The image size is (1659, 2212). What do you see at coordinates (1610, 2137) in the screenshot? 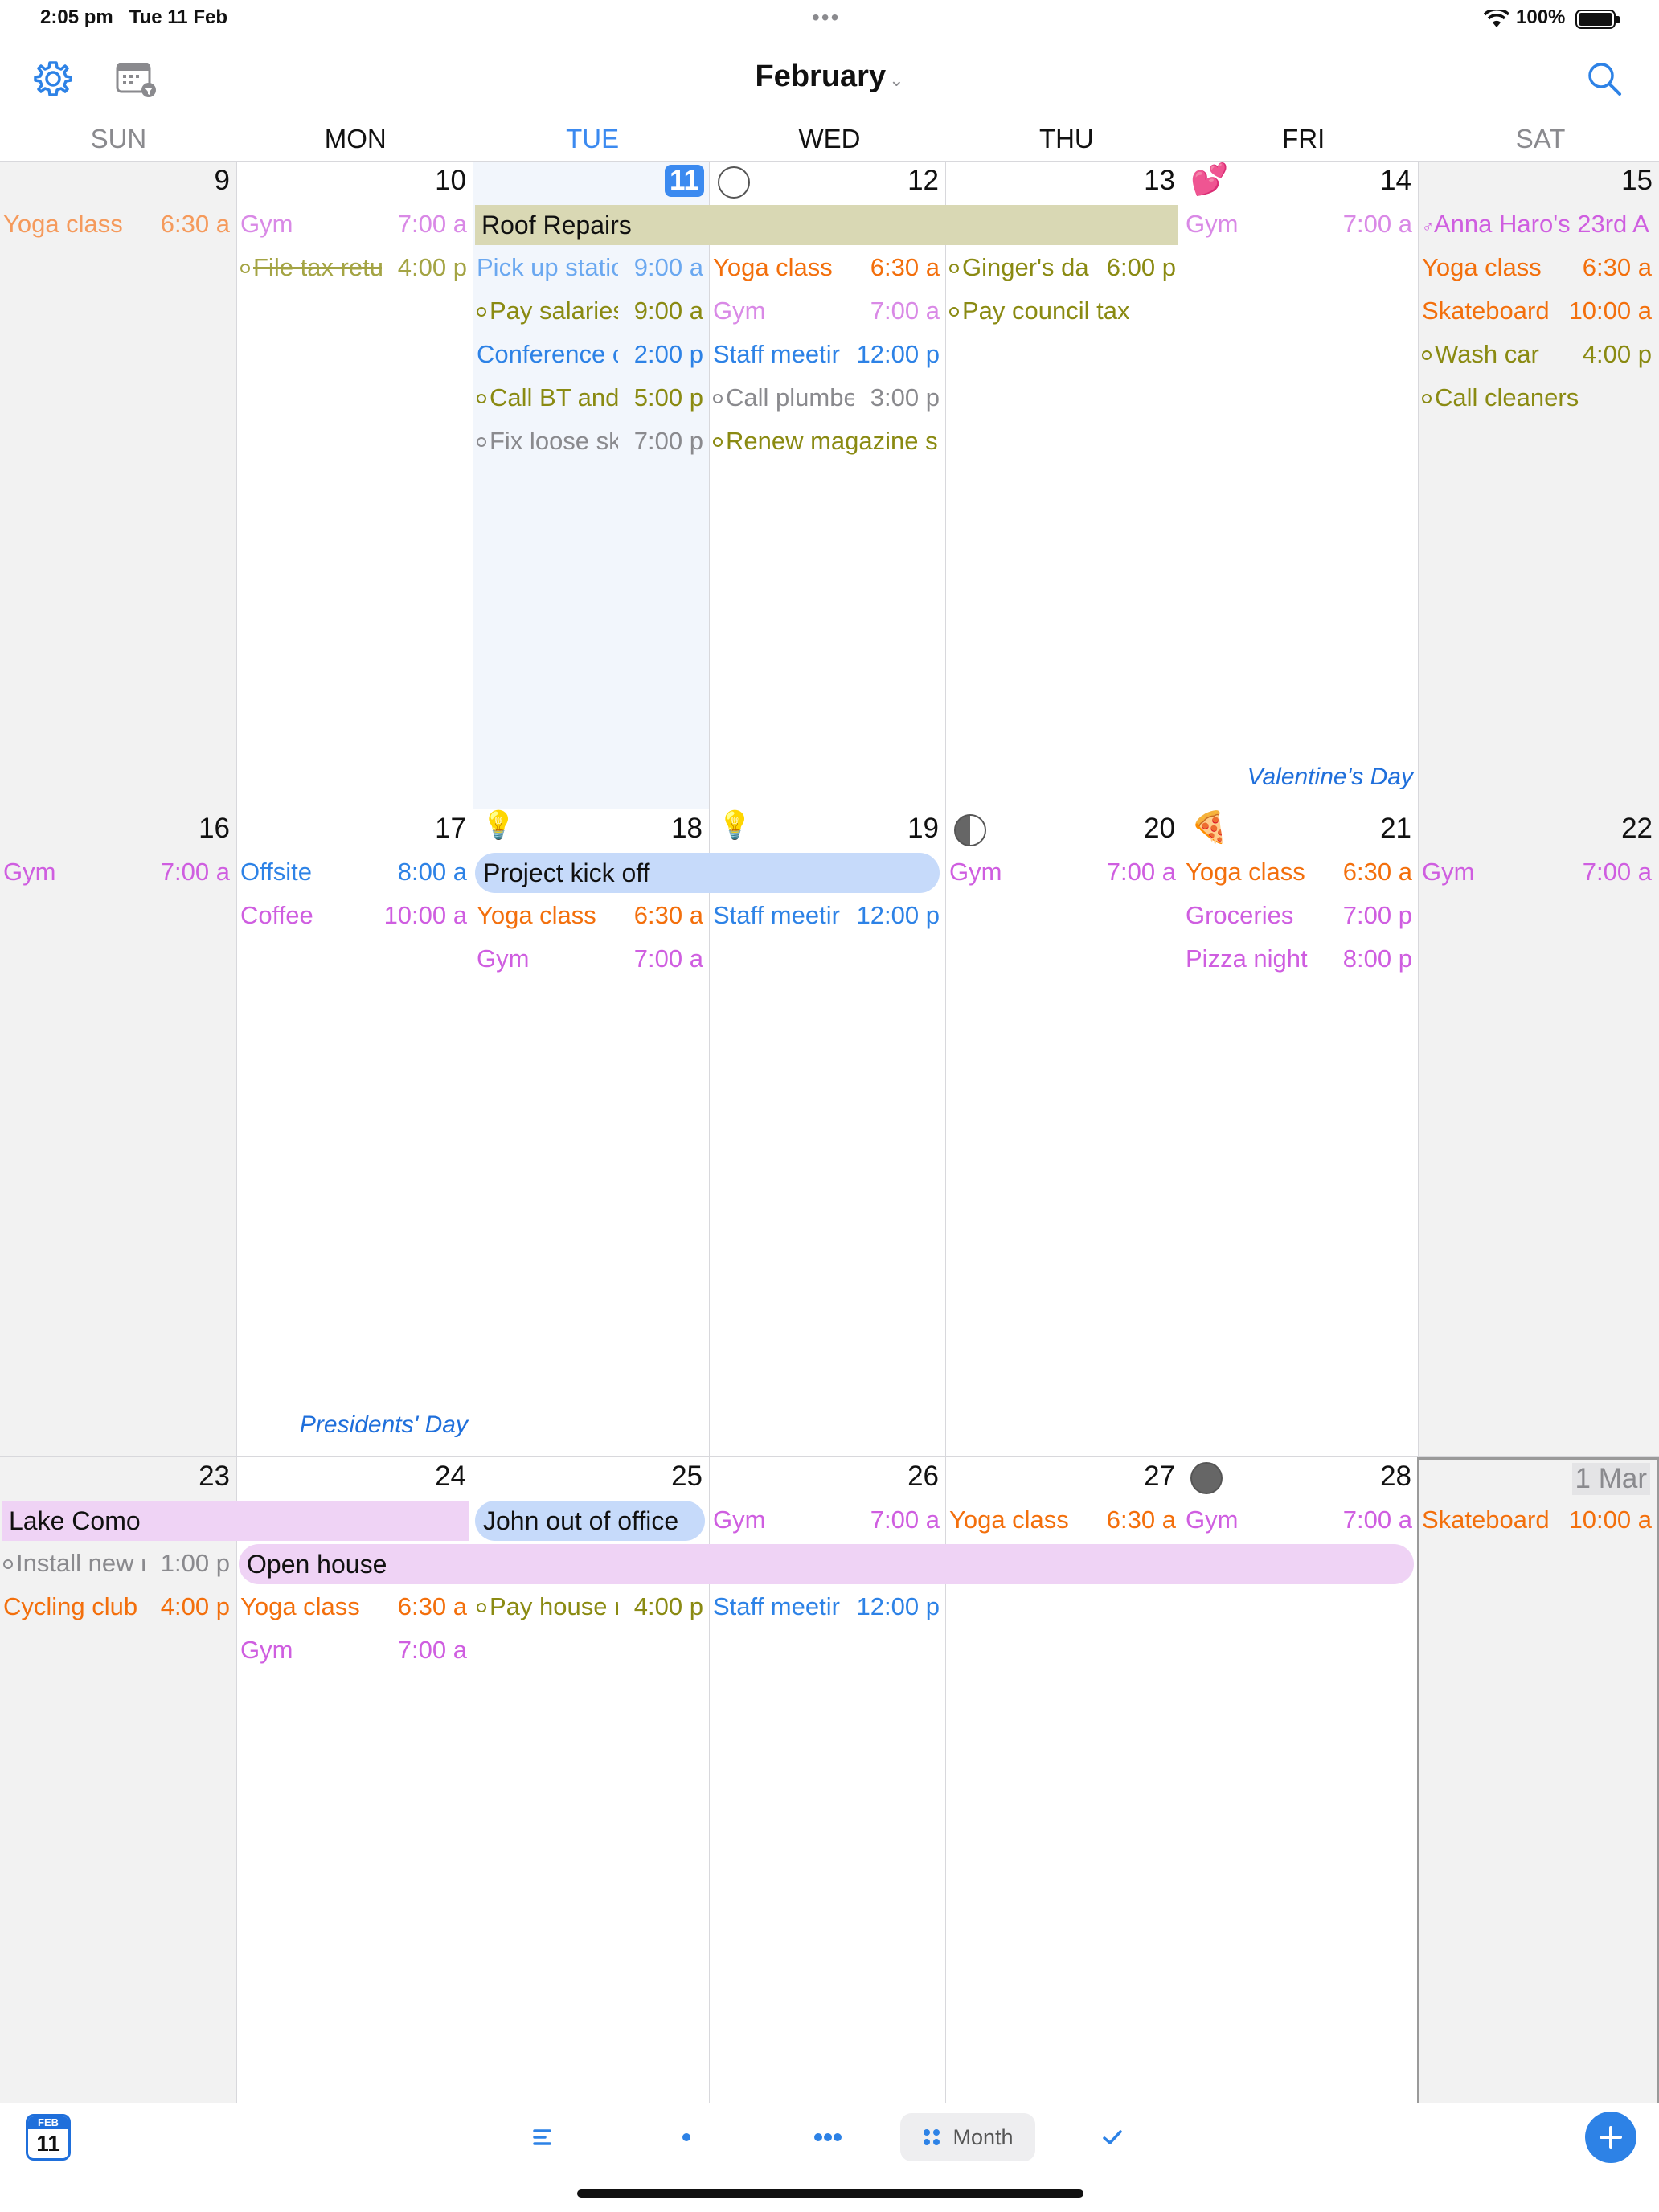
I see `add-event-button` at bounding box center [1610, 2137].